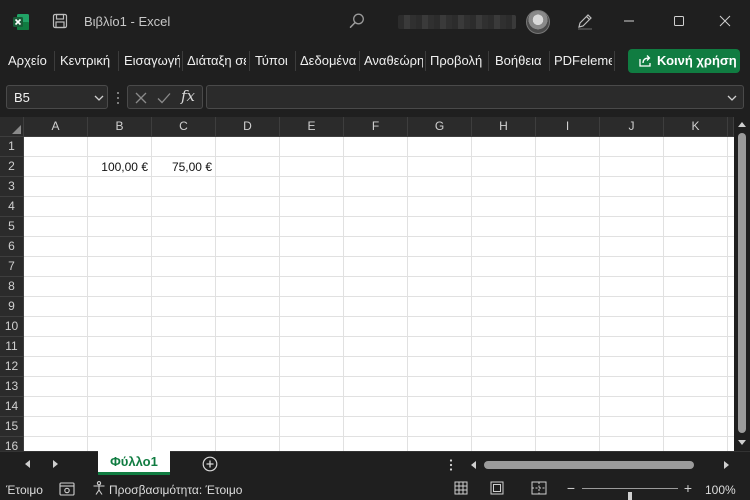  I want to click on tab-review: Αναθεώρηση, so click(393, 60).